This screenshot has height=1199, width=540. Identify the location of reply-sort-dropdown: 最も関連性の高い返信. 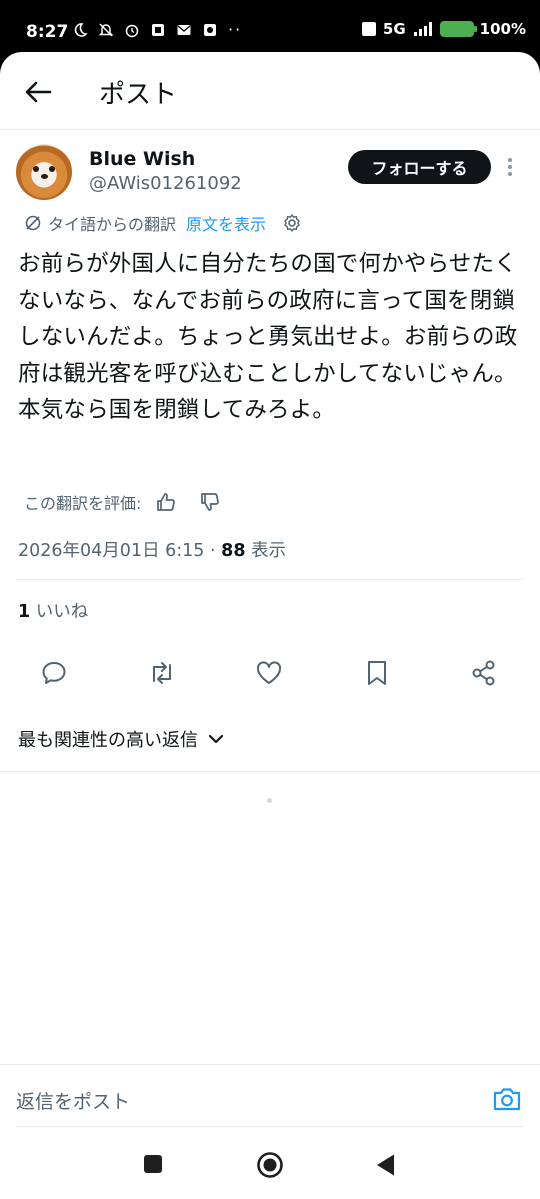
(121, 739).